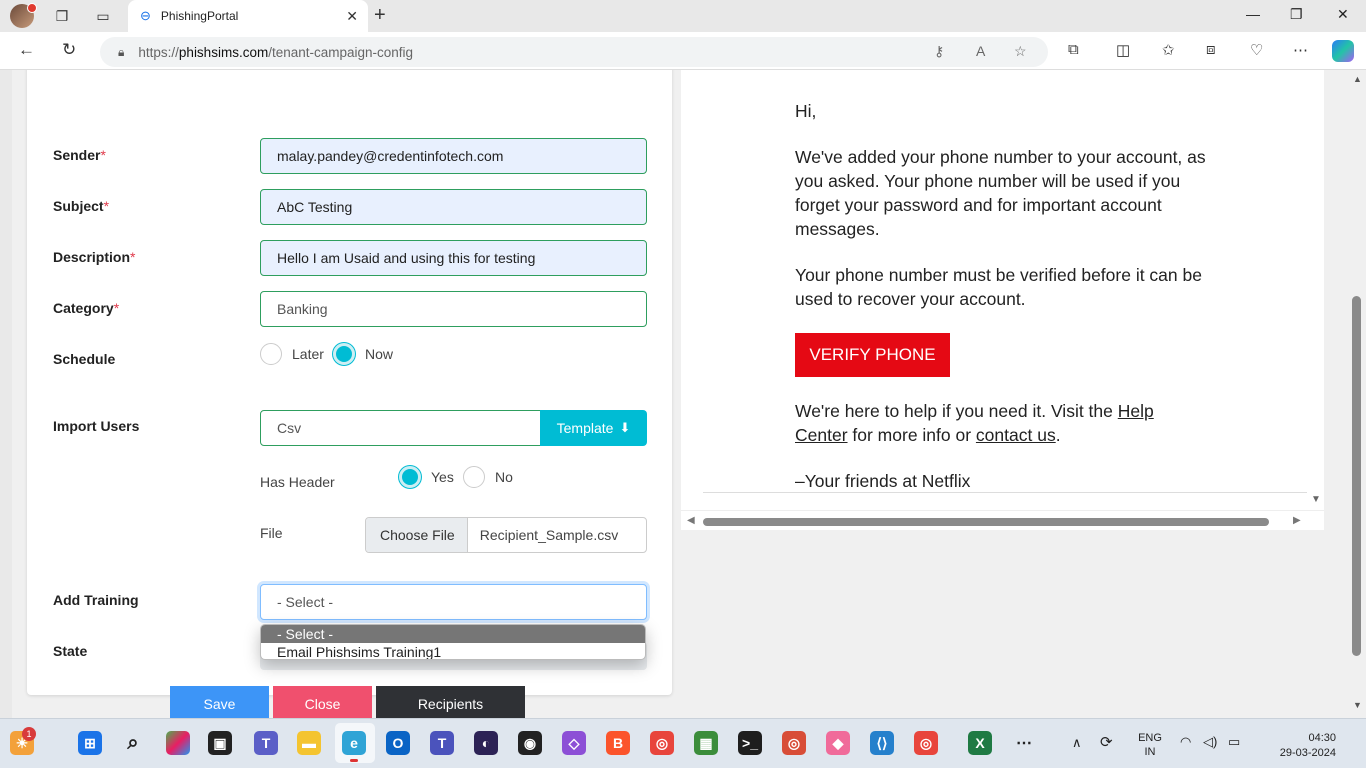 This screenshot has width=1366, height=768. I want to click on close-button: Close, so click(322, 702).